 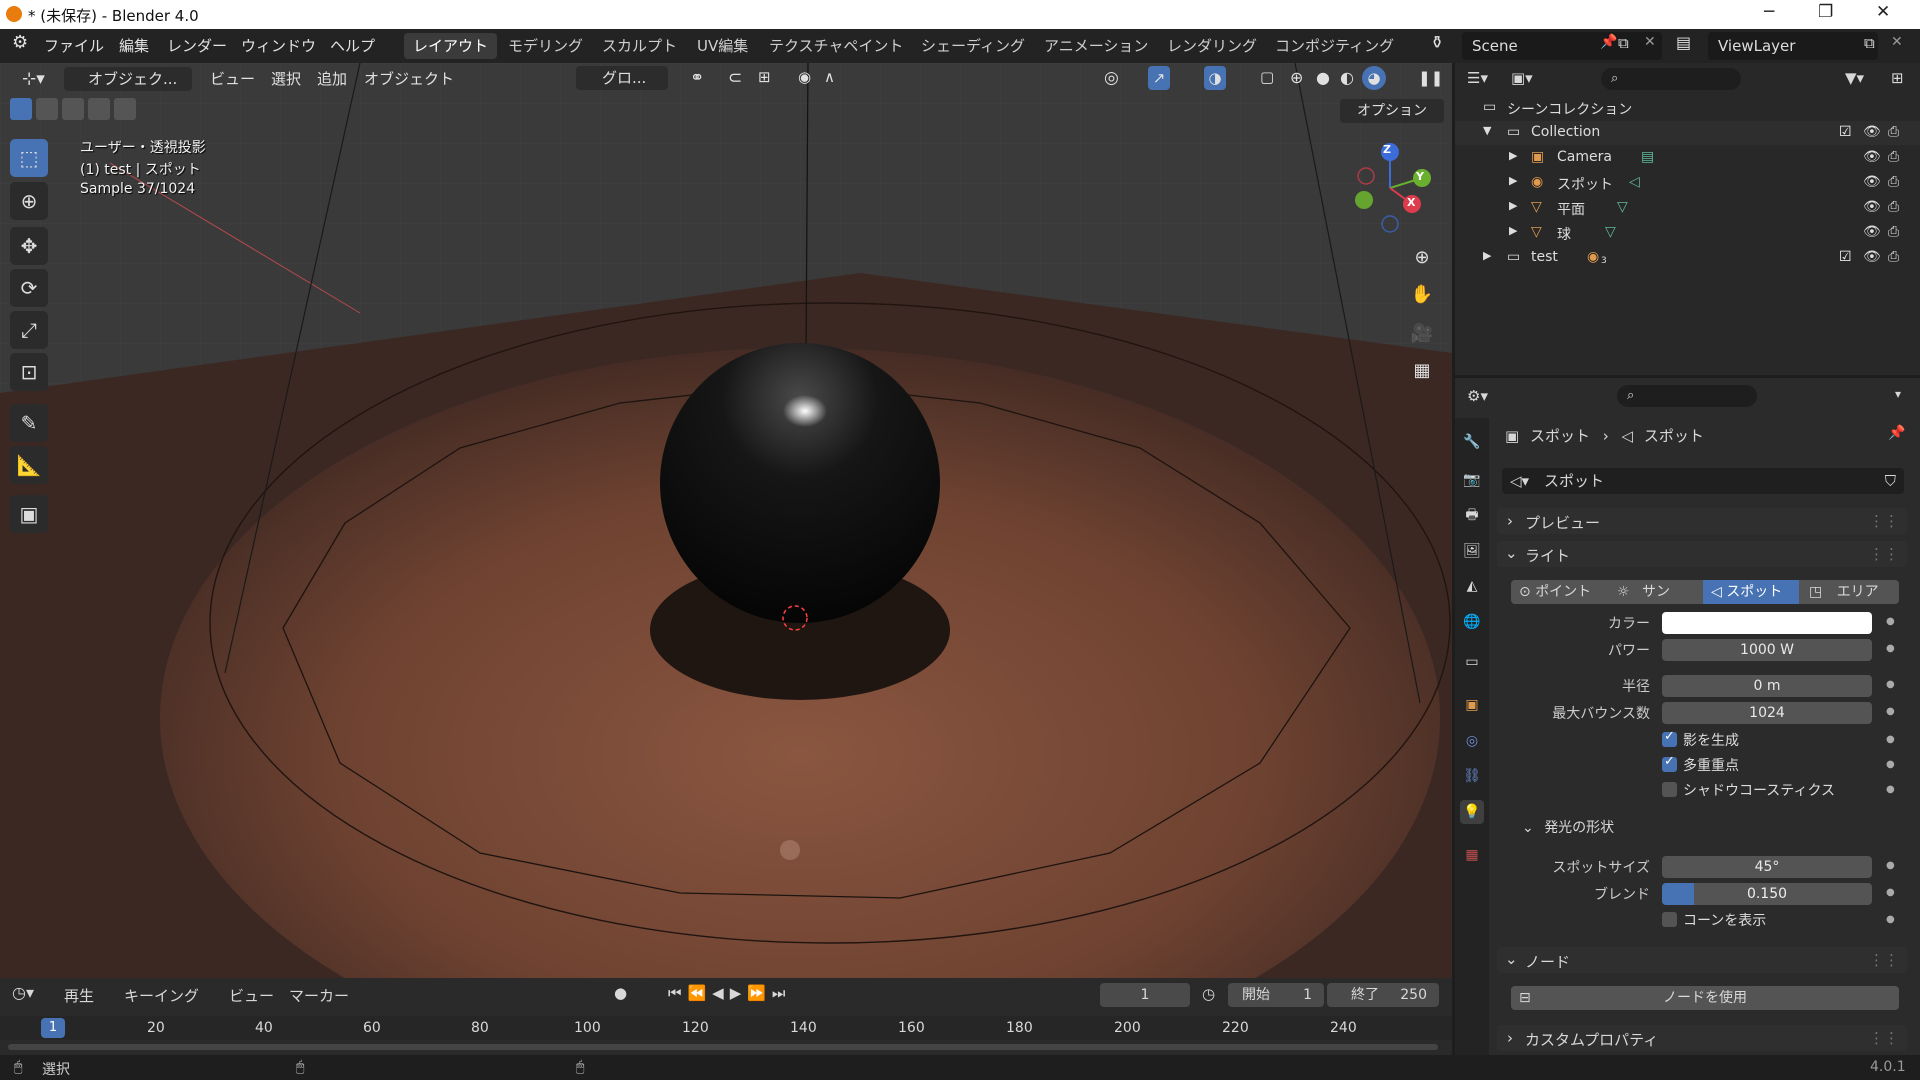 I want to click on add-cube-tool-icon: ▣, so click(x=29, y=514).